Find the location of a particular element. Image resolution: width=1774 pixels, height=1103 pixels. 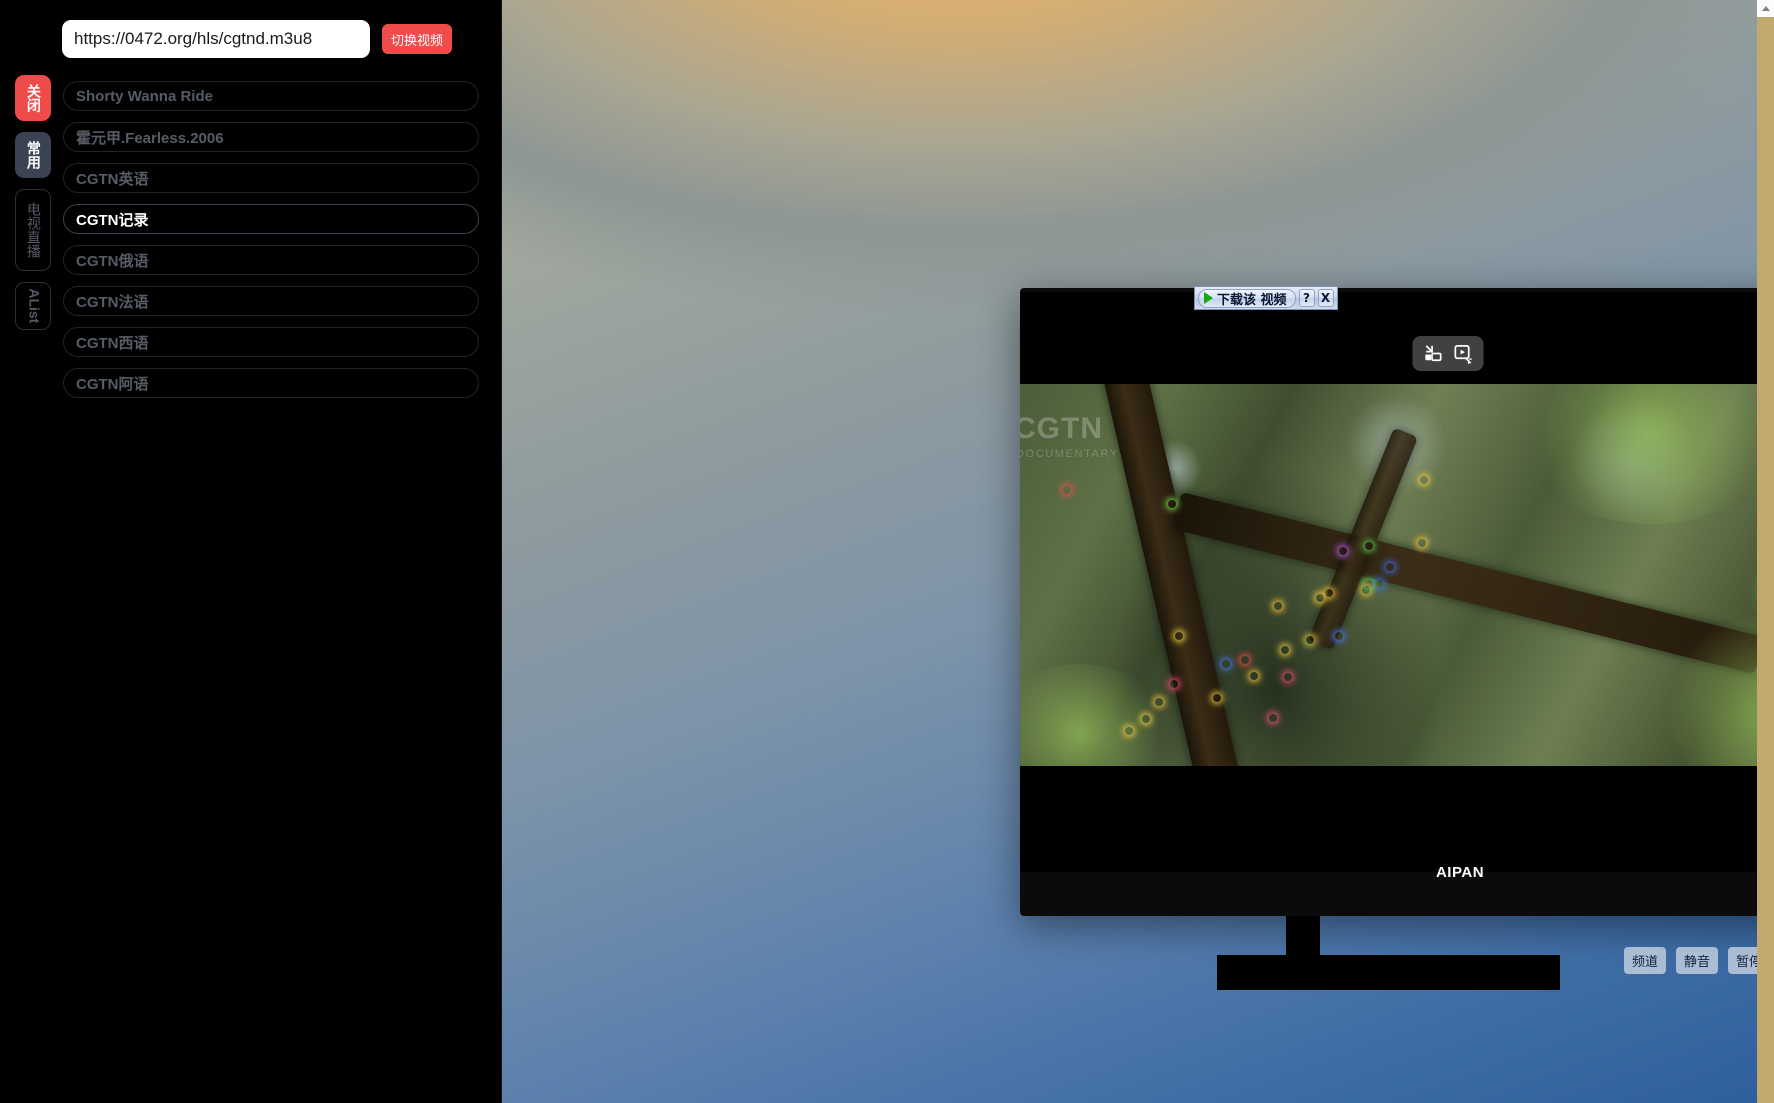

sidebar-tab-alist-label: AList is located at coordinates (33, 306).